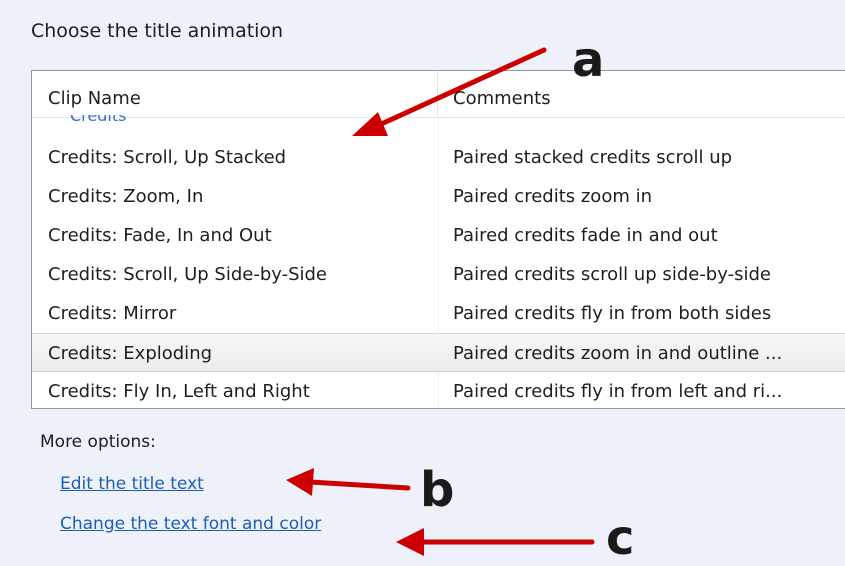  What do you see at coordinates (620, 538) in the screenshot?
I see `annotation-label-c: c` at bounding box center [620, 538].